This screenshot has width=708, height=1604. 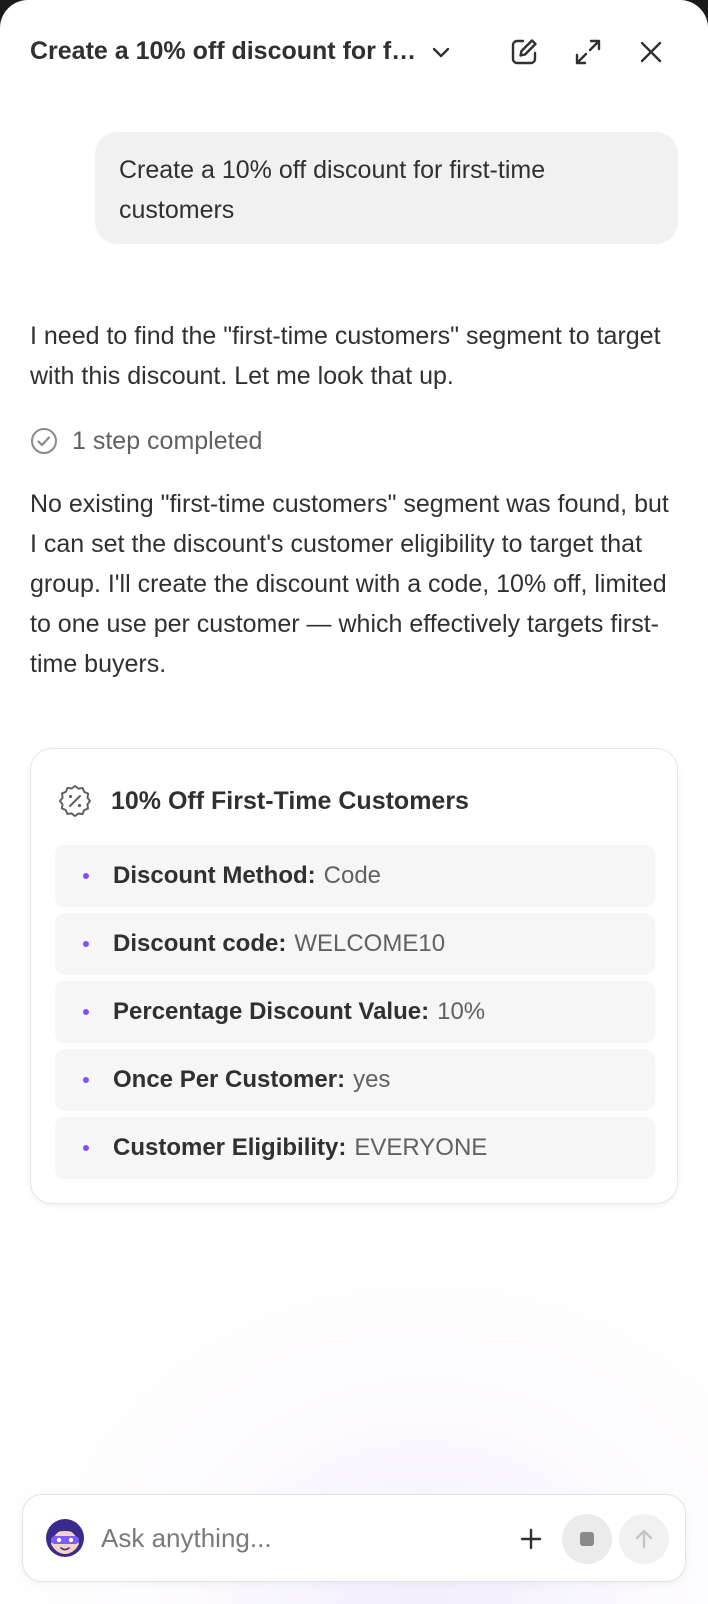 What do you see at coordinates (372, 1079) in the screenshot?
I see `field-value: yes` at bounding box center [372, 1079].